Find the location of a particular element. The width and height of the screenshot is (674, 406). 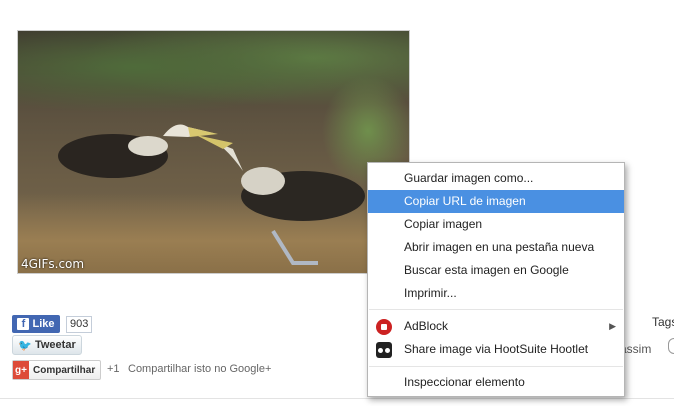

adblock-icon is located at coordinates (384, 327).